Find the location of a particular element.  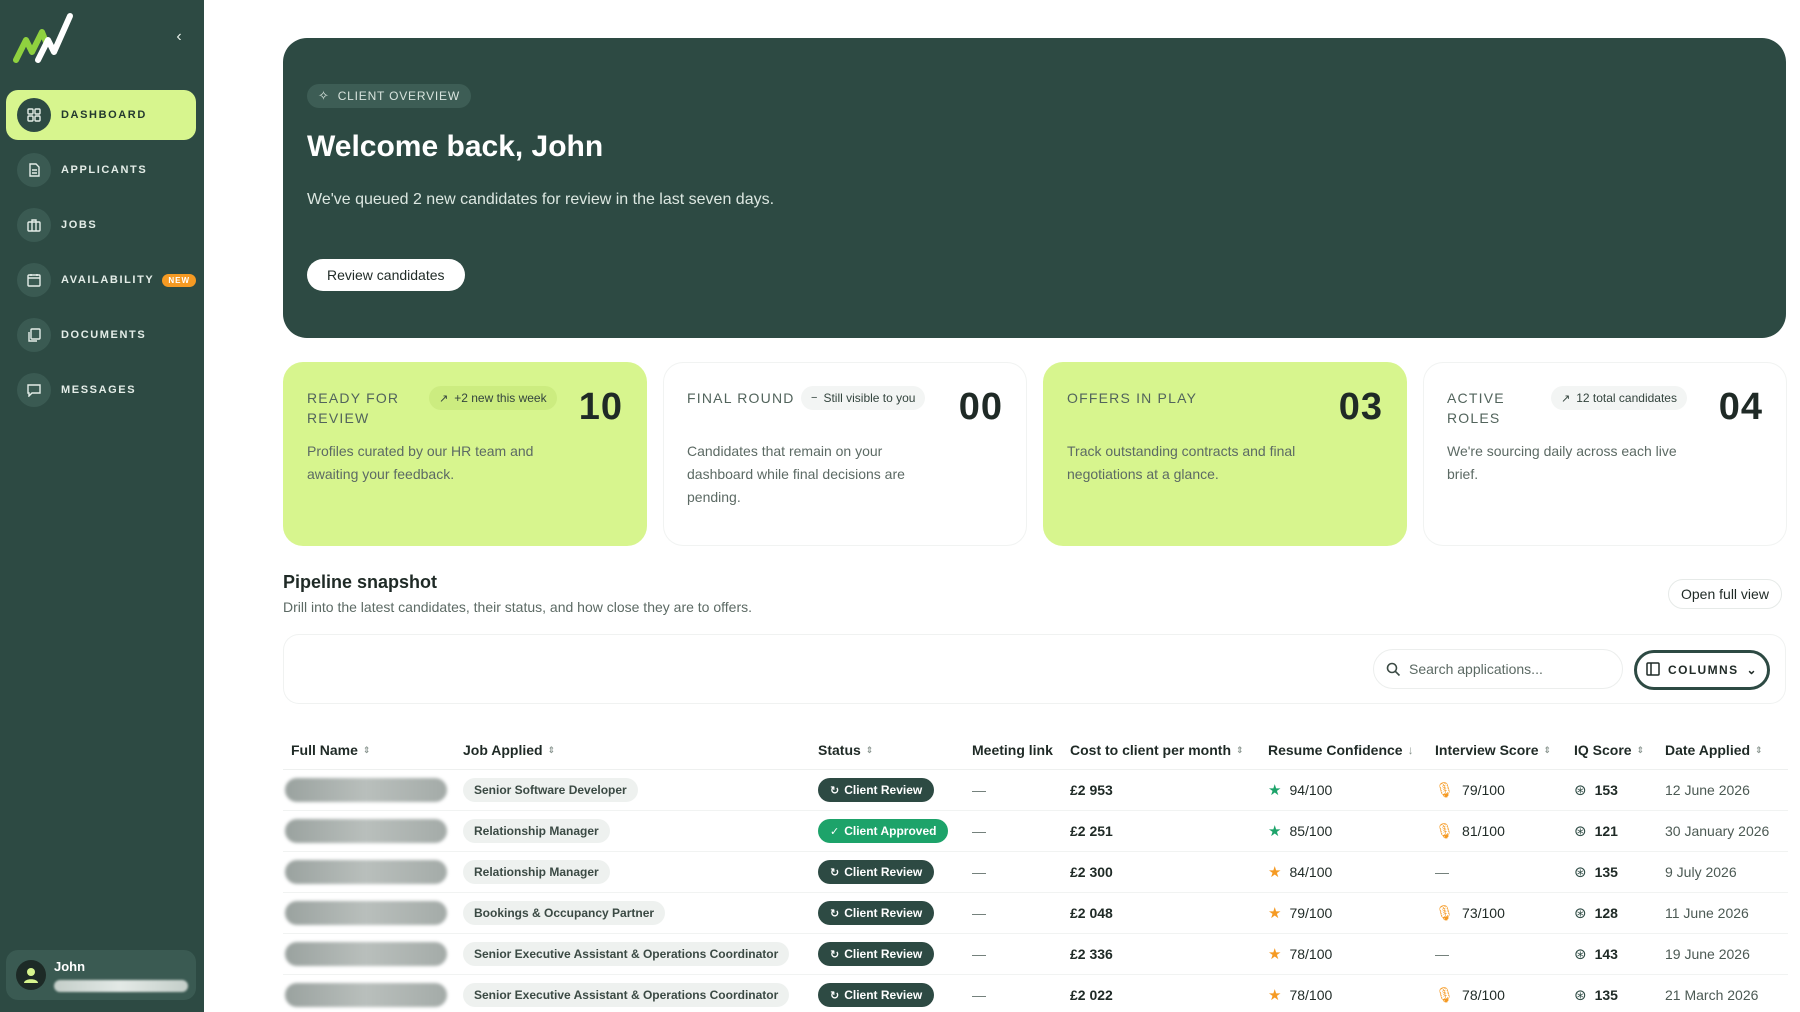

stat-tag: − Still visible to you is located at coordinates (863, 398).